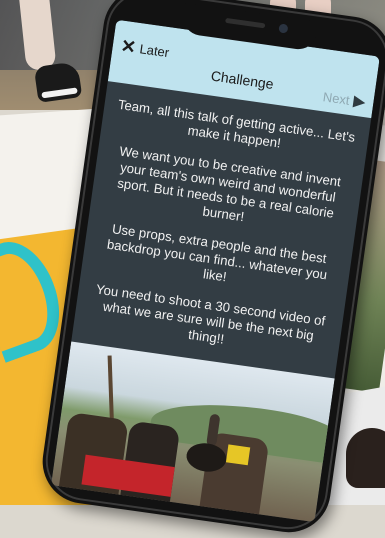 This screenshot has width=385, height=538. I want to click on speaker-grille, so click(245, 23).